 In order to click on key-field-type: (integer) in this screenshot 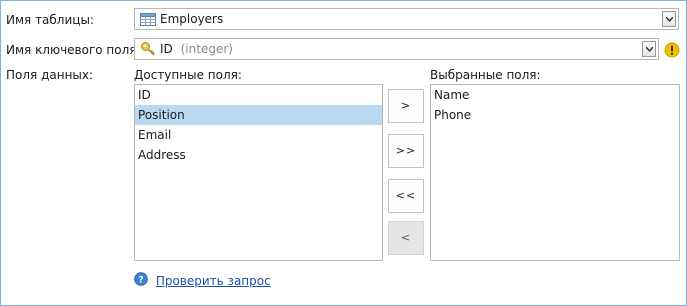, I will do `click(206, 49)`.